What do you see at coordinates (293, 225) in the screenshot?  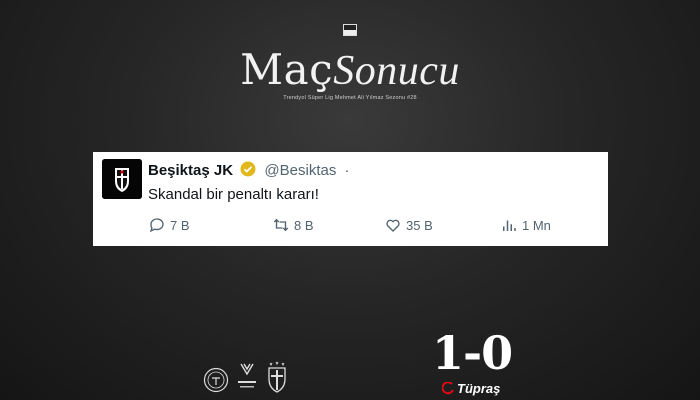 I see `retweet-button: 8 B` at bounding box center [293, 225].